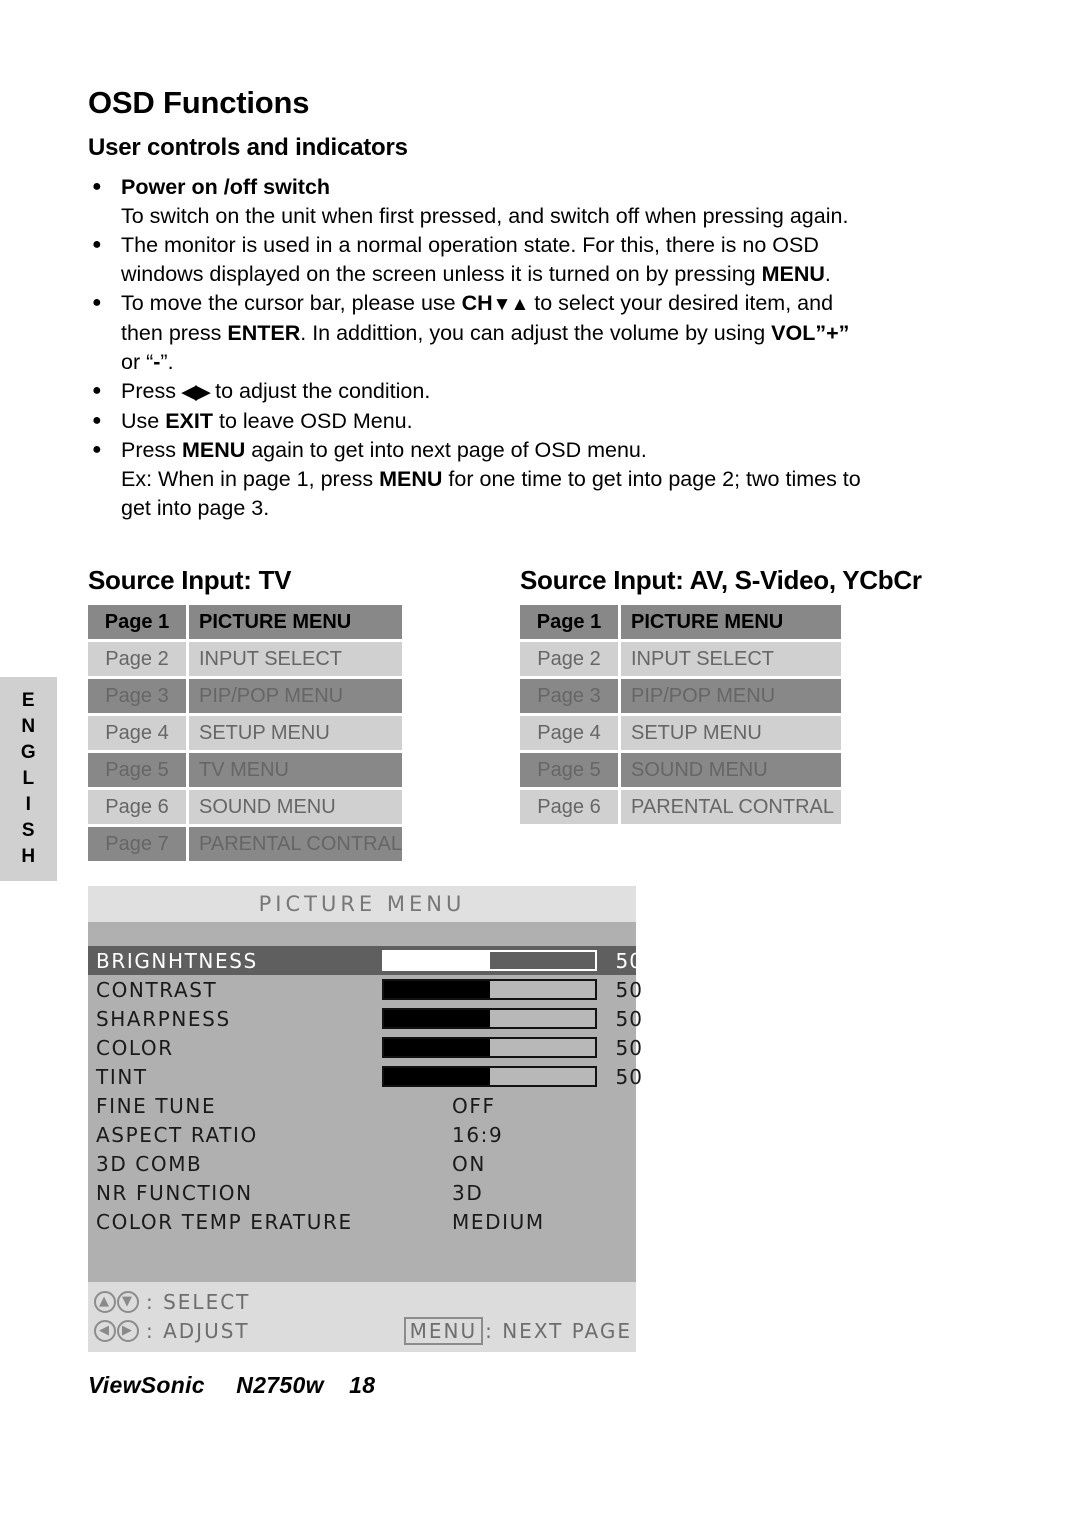 This screenshot has height=1524, width=1080. What do you see at coordinates (143, 421) in the screenshot?
I see `text-fragment: Use` at bounding box center [143, 421].